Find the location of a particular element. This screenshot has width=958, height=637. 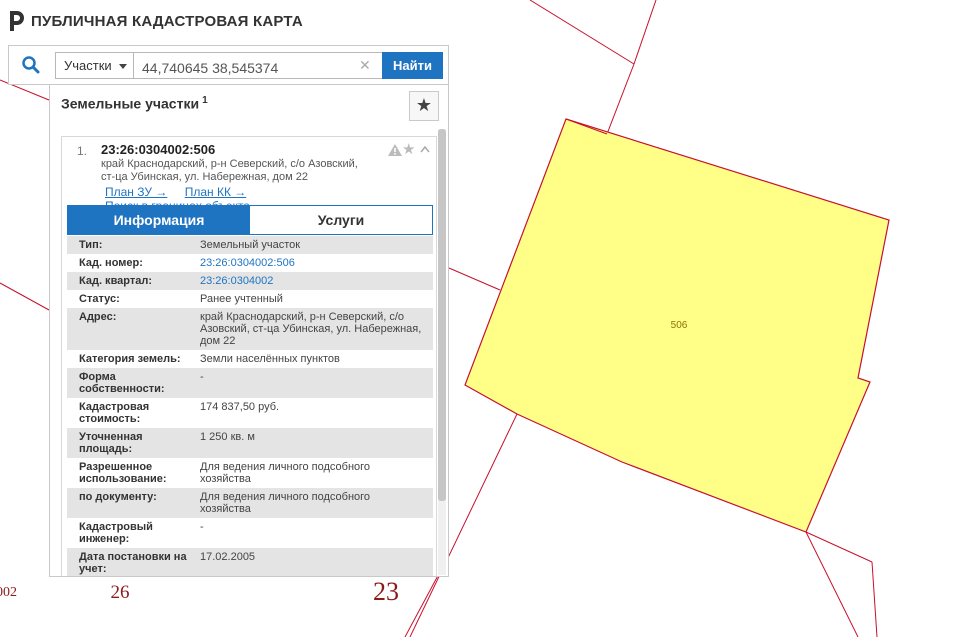

map-label-26: 26 is located at coordinates (120, 592).